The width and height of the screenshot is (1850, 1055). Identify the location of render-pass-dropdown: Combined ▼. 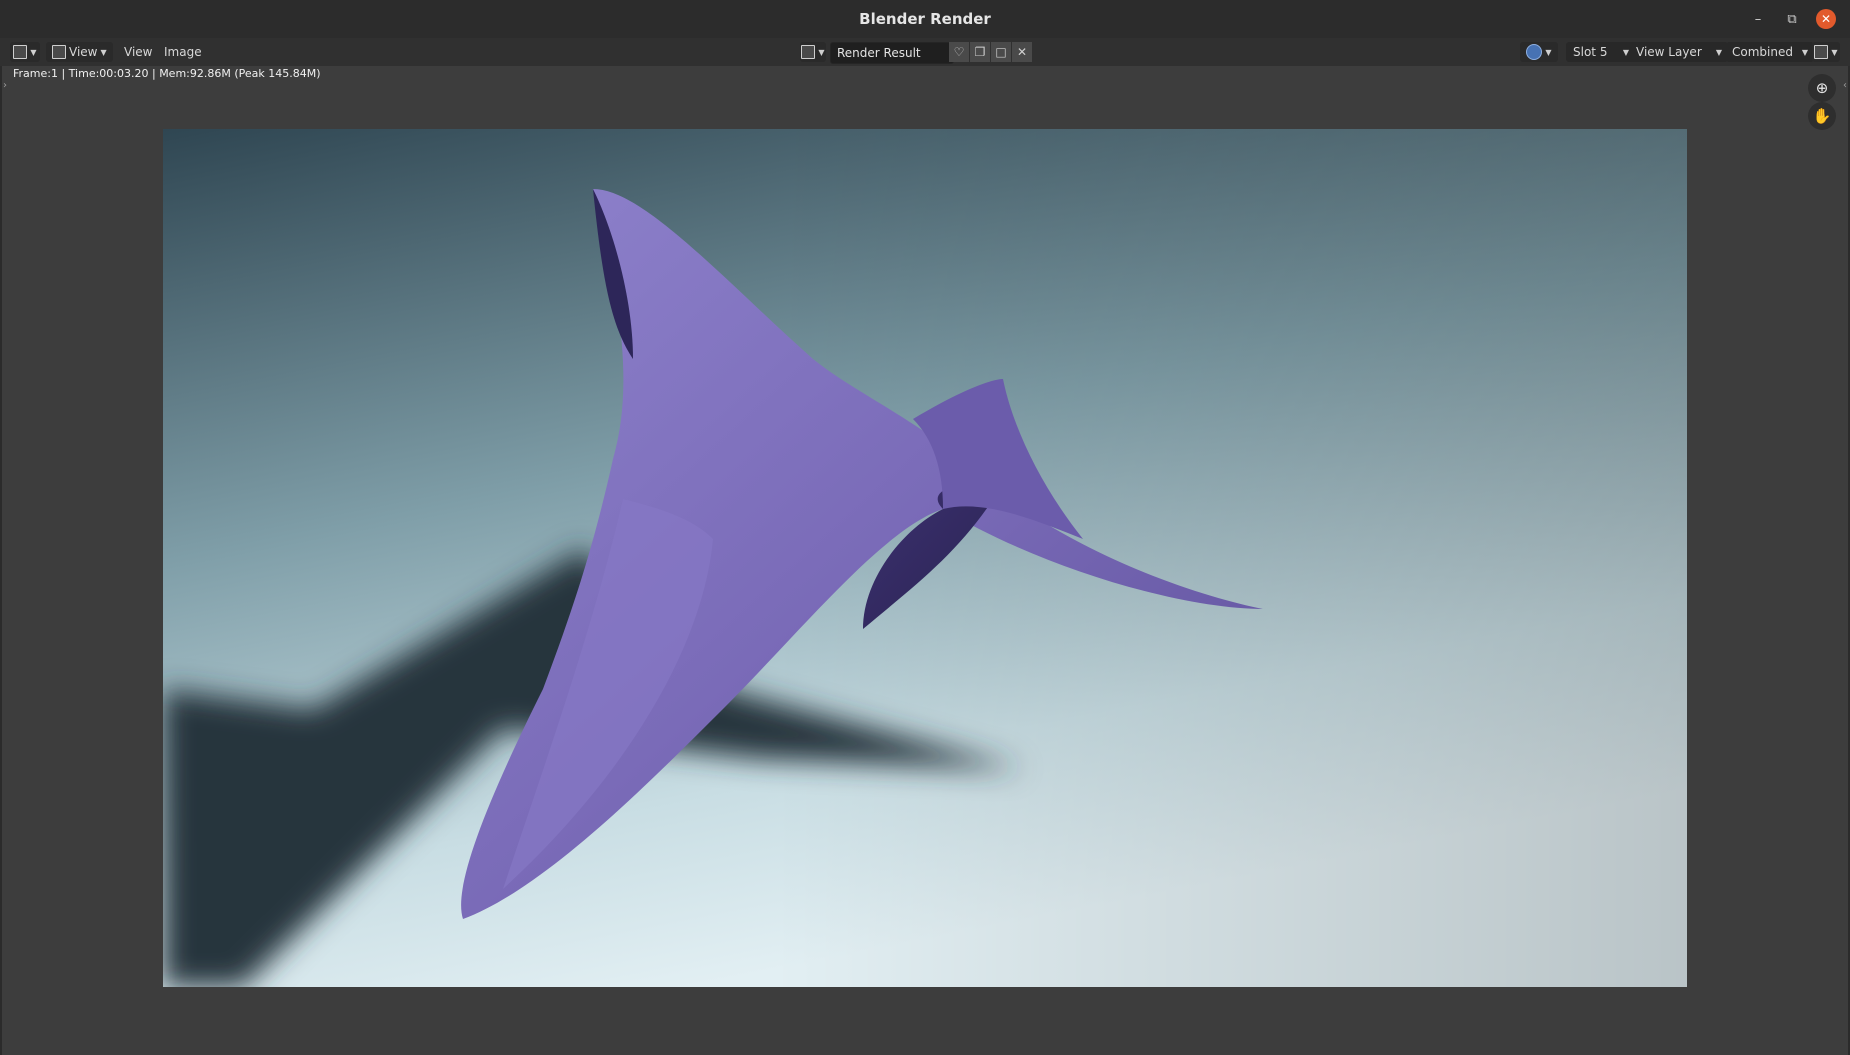
(1770, 52).